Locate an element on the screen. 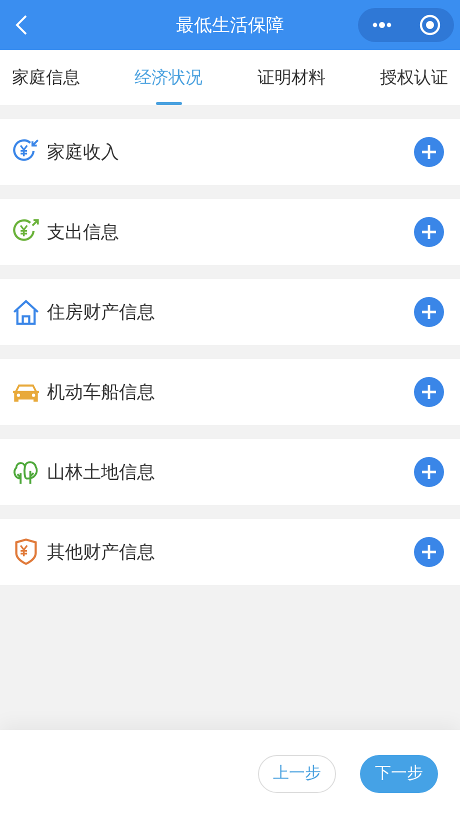  section-row: 住房财产信息 is located at coordinates (230, 312).